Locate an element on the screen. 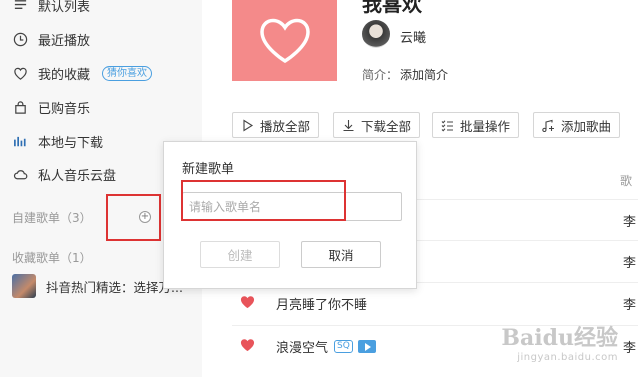 The image size is (638, 377). song-title-wrap: 浪漫空气 SQ is located at coordinates (326, 346).